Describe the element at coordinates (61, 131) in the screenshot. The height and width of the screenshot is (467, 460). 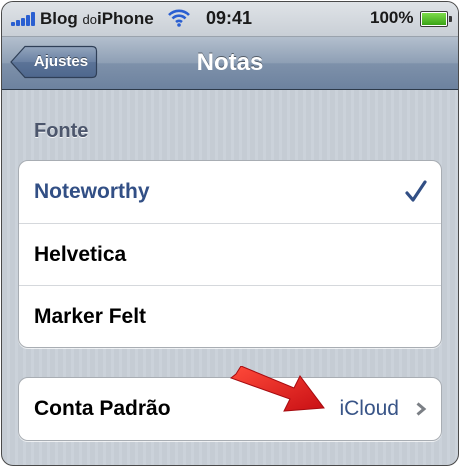
I see `section-header-font: Fonte` at that location.